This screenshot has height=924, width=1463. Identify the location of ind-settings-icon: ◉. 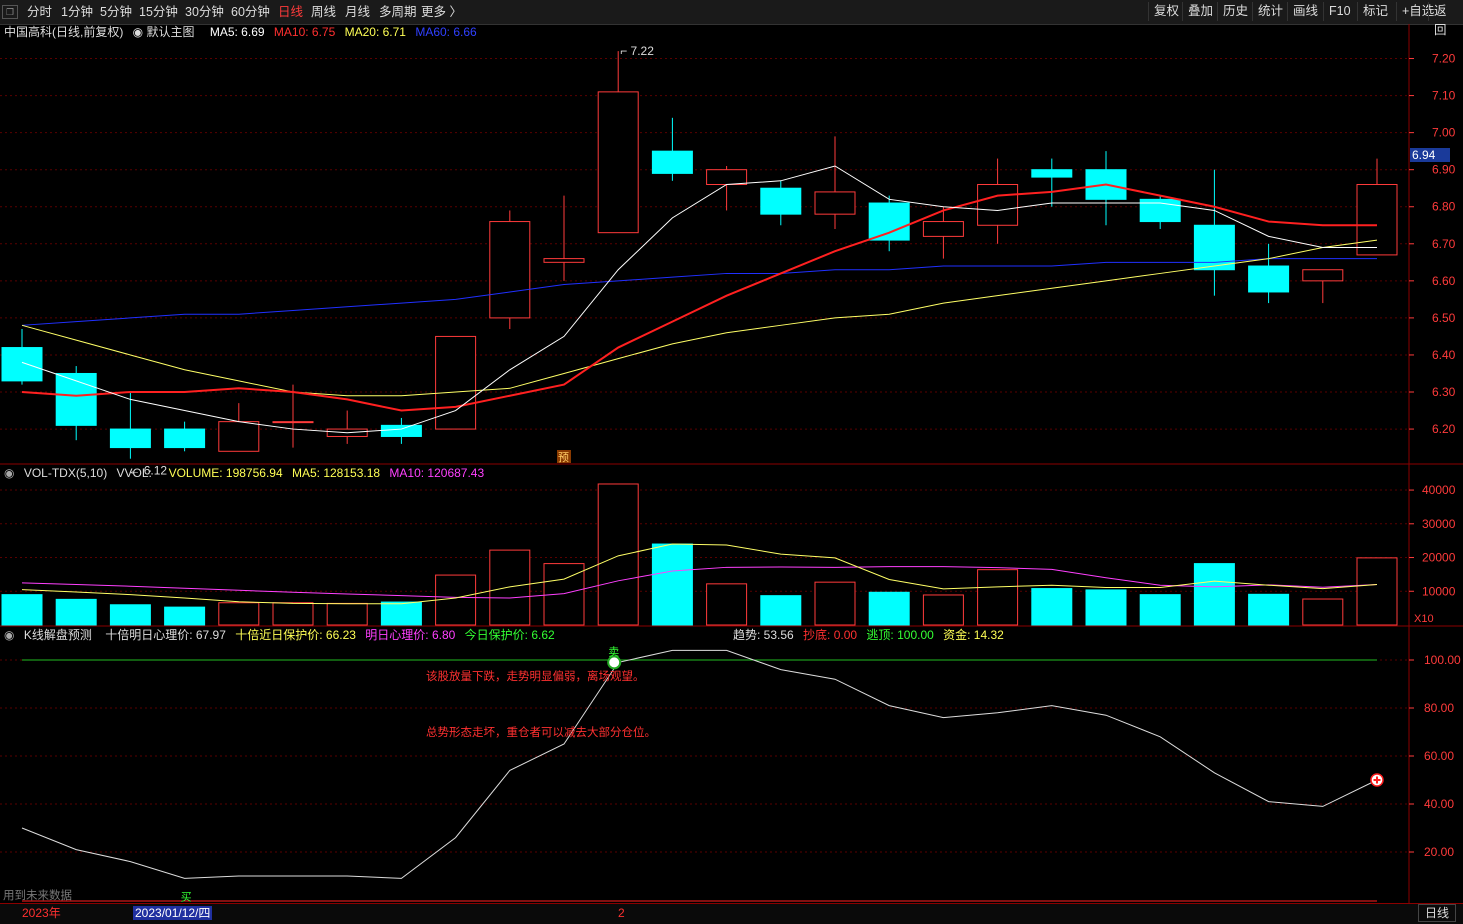
(9, 635).